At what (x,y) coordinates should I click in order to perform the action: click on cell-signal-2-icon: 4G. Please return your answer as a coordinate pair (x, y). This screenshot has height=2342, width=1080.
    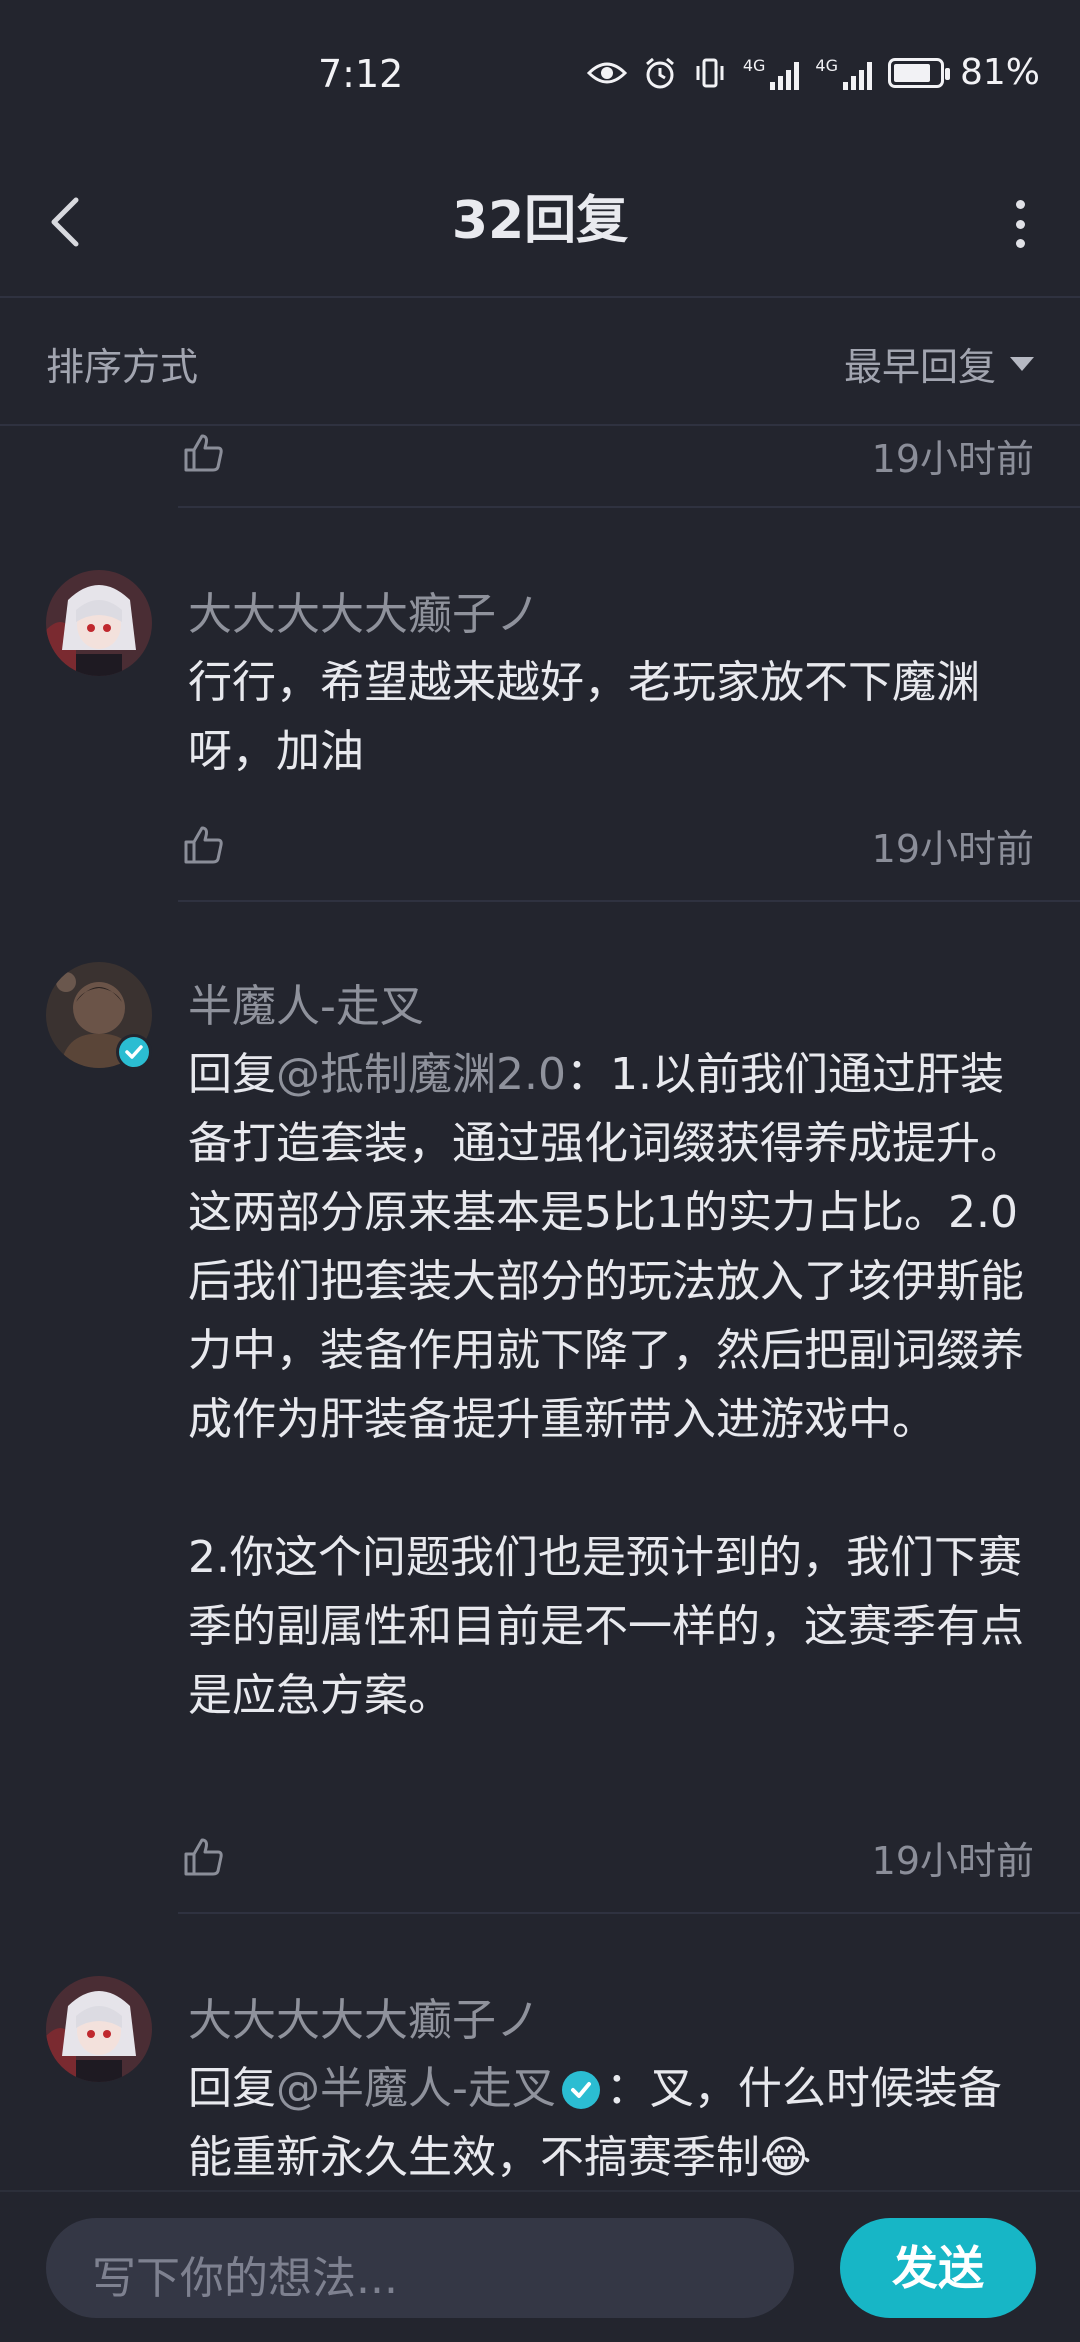
    Looking at the image, I should click on (843, 73).